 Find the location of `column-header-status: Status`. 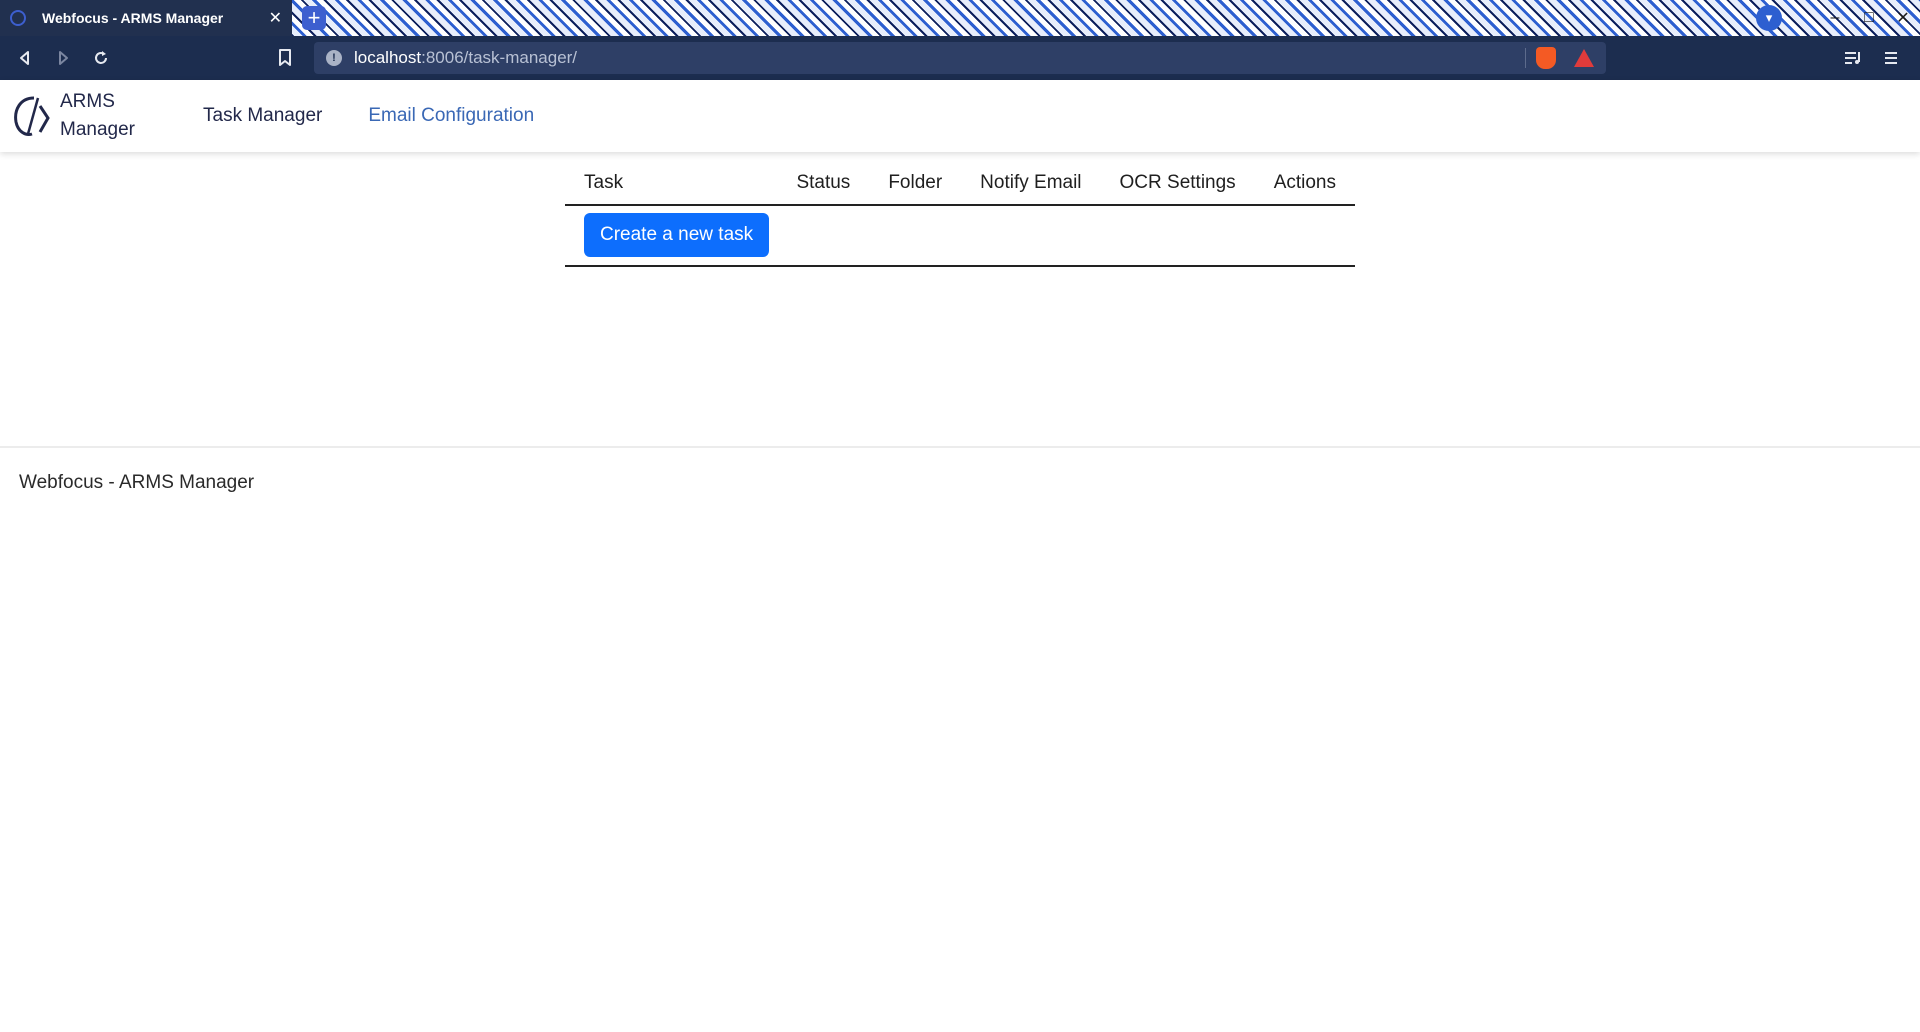

column-header-status: Status is located at coordinates (823, 189).